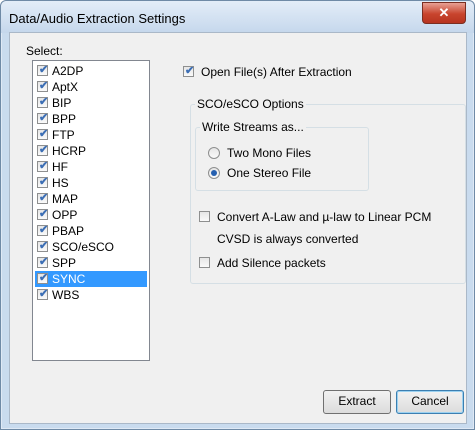 This screenshot has width=475, height=430. I want to click on add-silence-checkbox, so click(204, 262).